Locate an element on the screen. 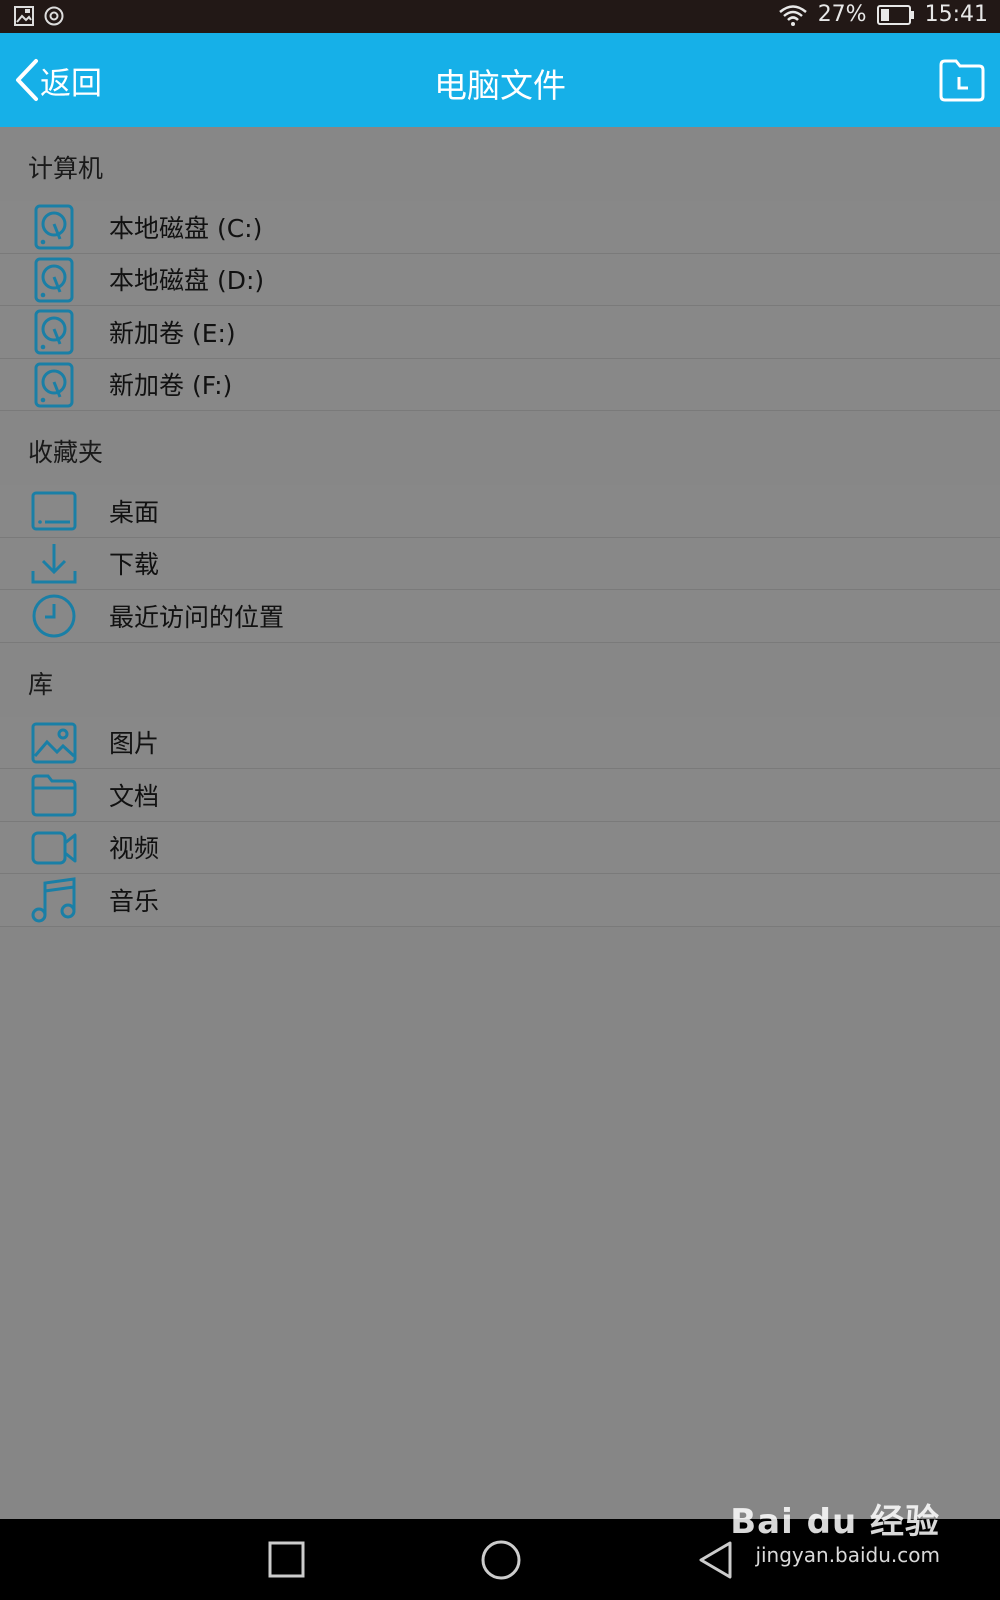 This screenshot has height=1600, width=1000. desktop-item: 桌面 is located at coordinates (500, 511).